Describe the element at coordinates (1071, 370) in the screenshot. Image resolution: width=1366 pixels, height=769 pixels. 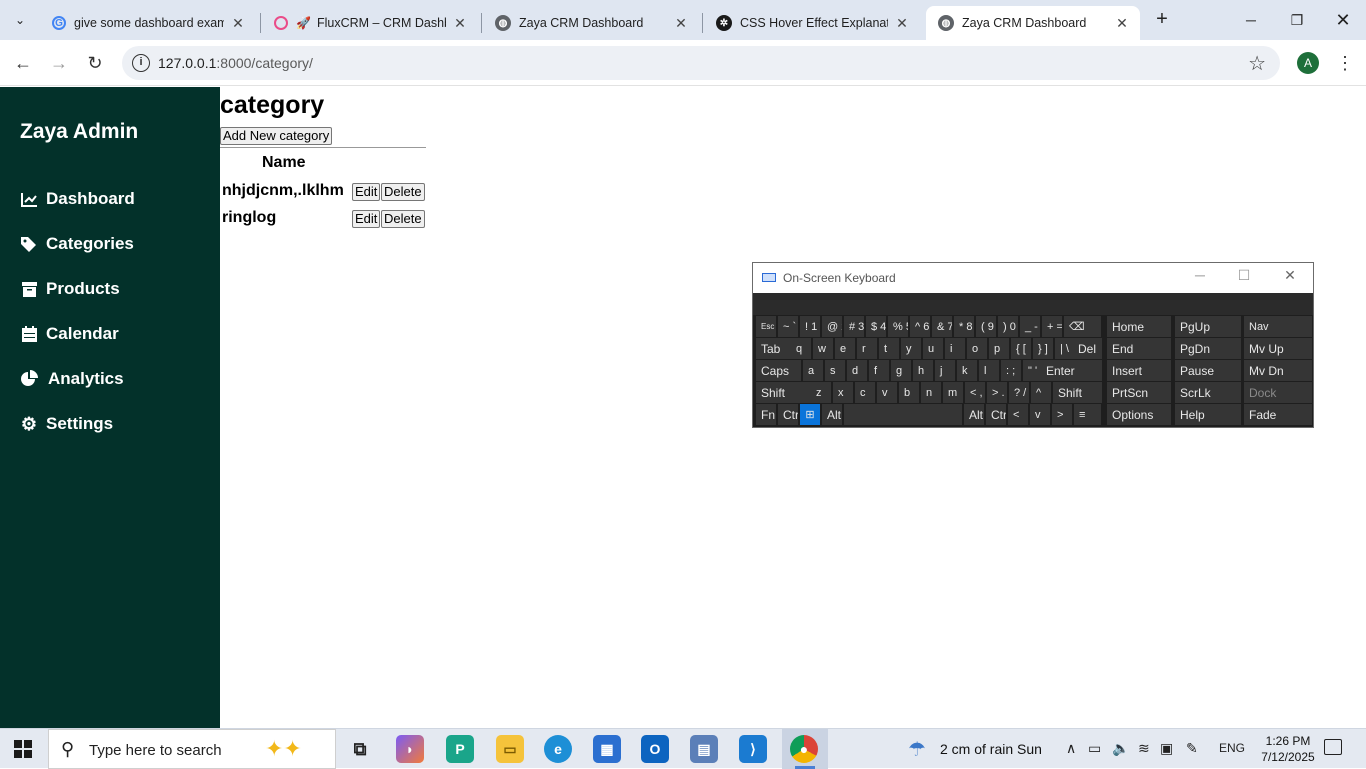
I see `osk-key: Enter` at that location.